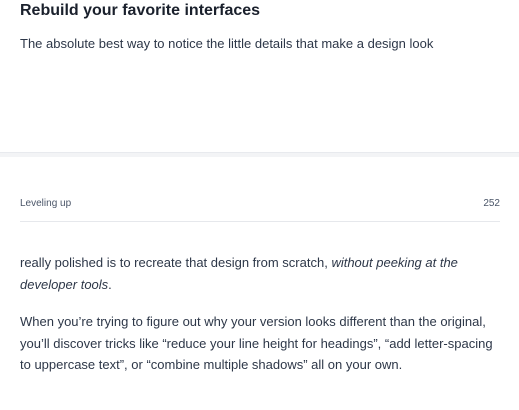 This screenshot has width=519, height=410. What do you see at coordinates (259, 154) in the screenshot?
I see `page-break` at bounding box center [259, 154].